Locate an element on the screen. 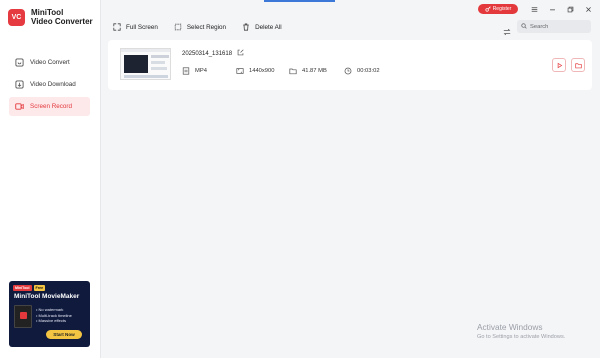 Image resolution: width=600 pixels, height=358 pixels. window-controls: Register is located at coordinates (535, 9).